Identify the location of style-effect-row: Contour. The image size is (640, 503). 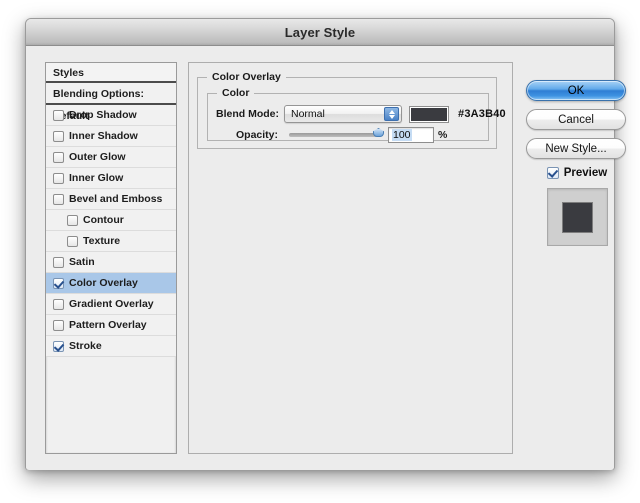
(111, 220).